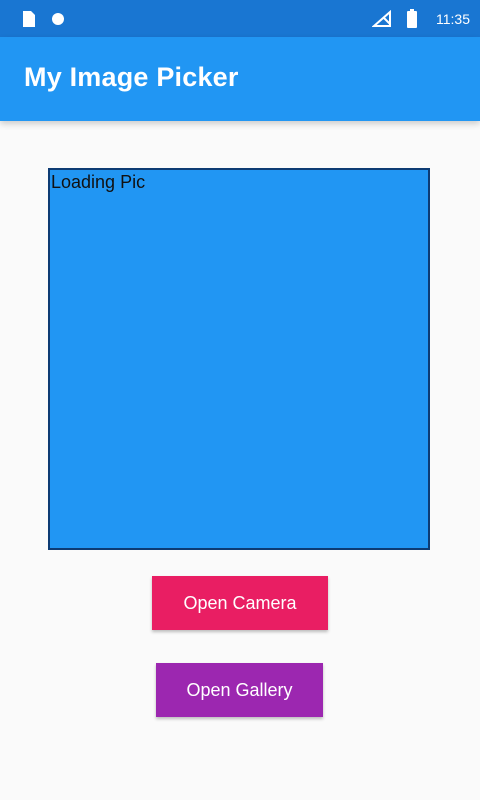 The image size is (480, 800). What do you see at coordinates (43, 18) in the screenshot?
I see `status-left-icons` at bounding box center [43, 18].